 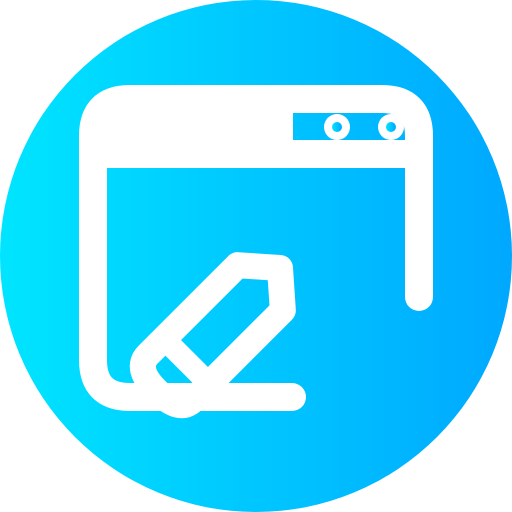 What do you see at coordinates (391, 127) in the screenshot?
I see `window-dot-2-hole` at bounding box center [391, 127].